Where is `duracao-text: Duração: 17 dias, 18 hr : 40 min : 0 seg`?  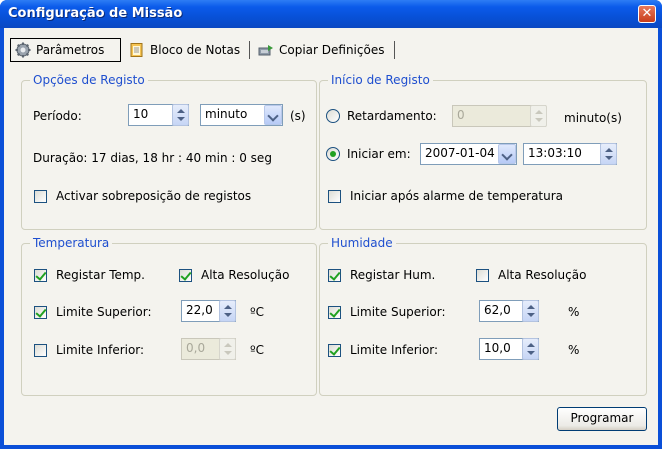
duracao-text: Duração: 17 dias, 18 hr : 40 min : 0 seg is located at coordinates (152, 158).